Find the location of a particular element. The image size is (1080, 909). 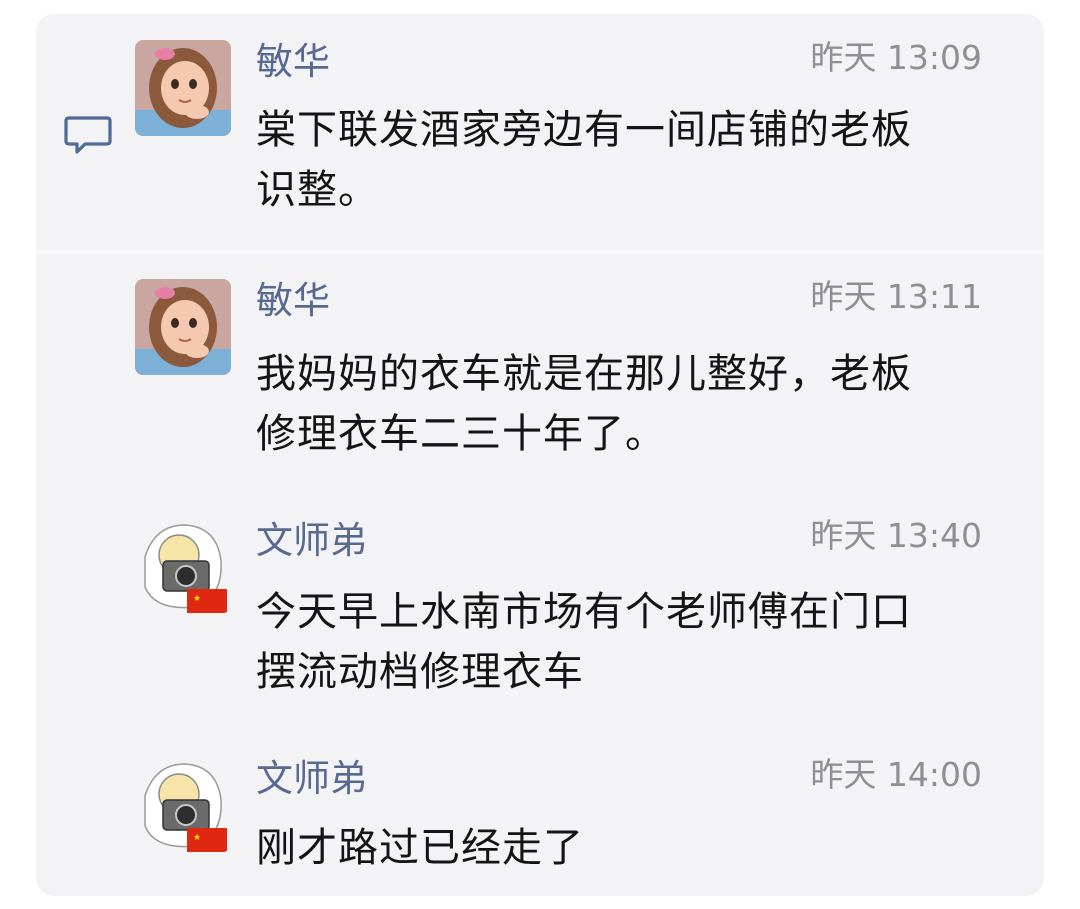

message-line: 修理衣车二三十年了。 is located at coordinates (461, 434).